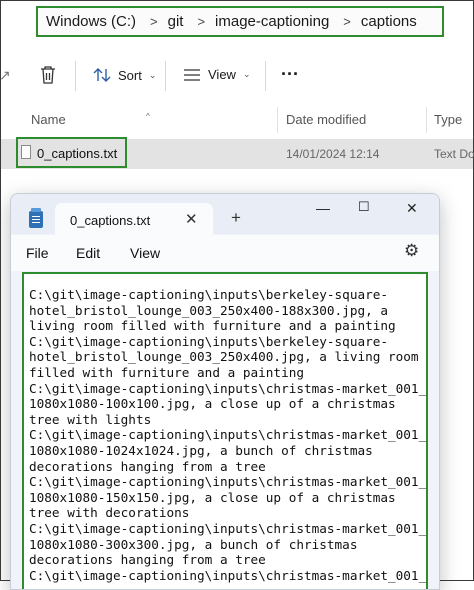 The height and width of the screenshot is (590, 474). Describe the element at coordinates (109, 513) in the screenshot. I see `editor-line: tree with decorations` at that location.